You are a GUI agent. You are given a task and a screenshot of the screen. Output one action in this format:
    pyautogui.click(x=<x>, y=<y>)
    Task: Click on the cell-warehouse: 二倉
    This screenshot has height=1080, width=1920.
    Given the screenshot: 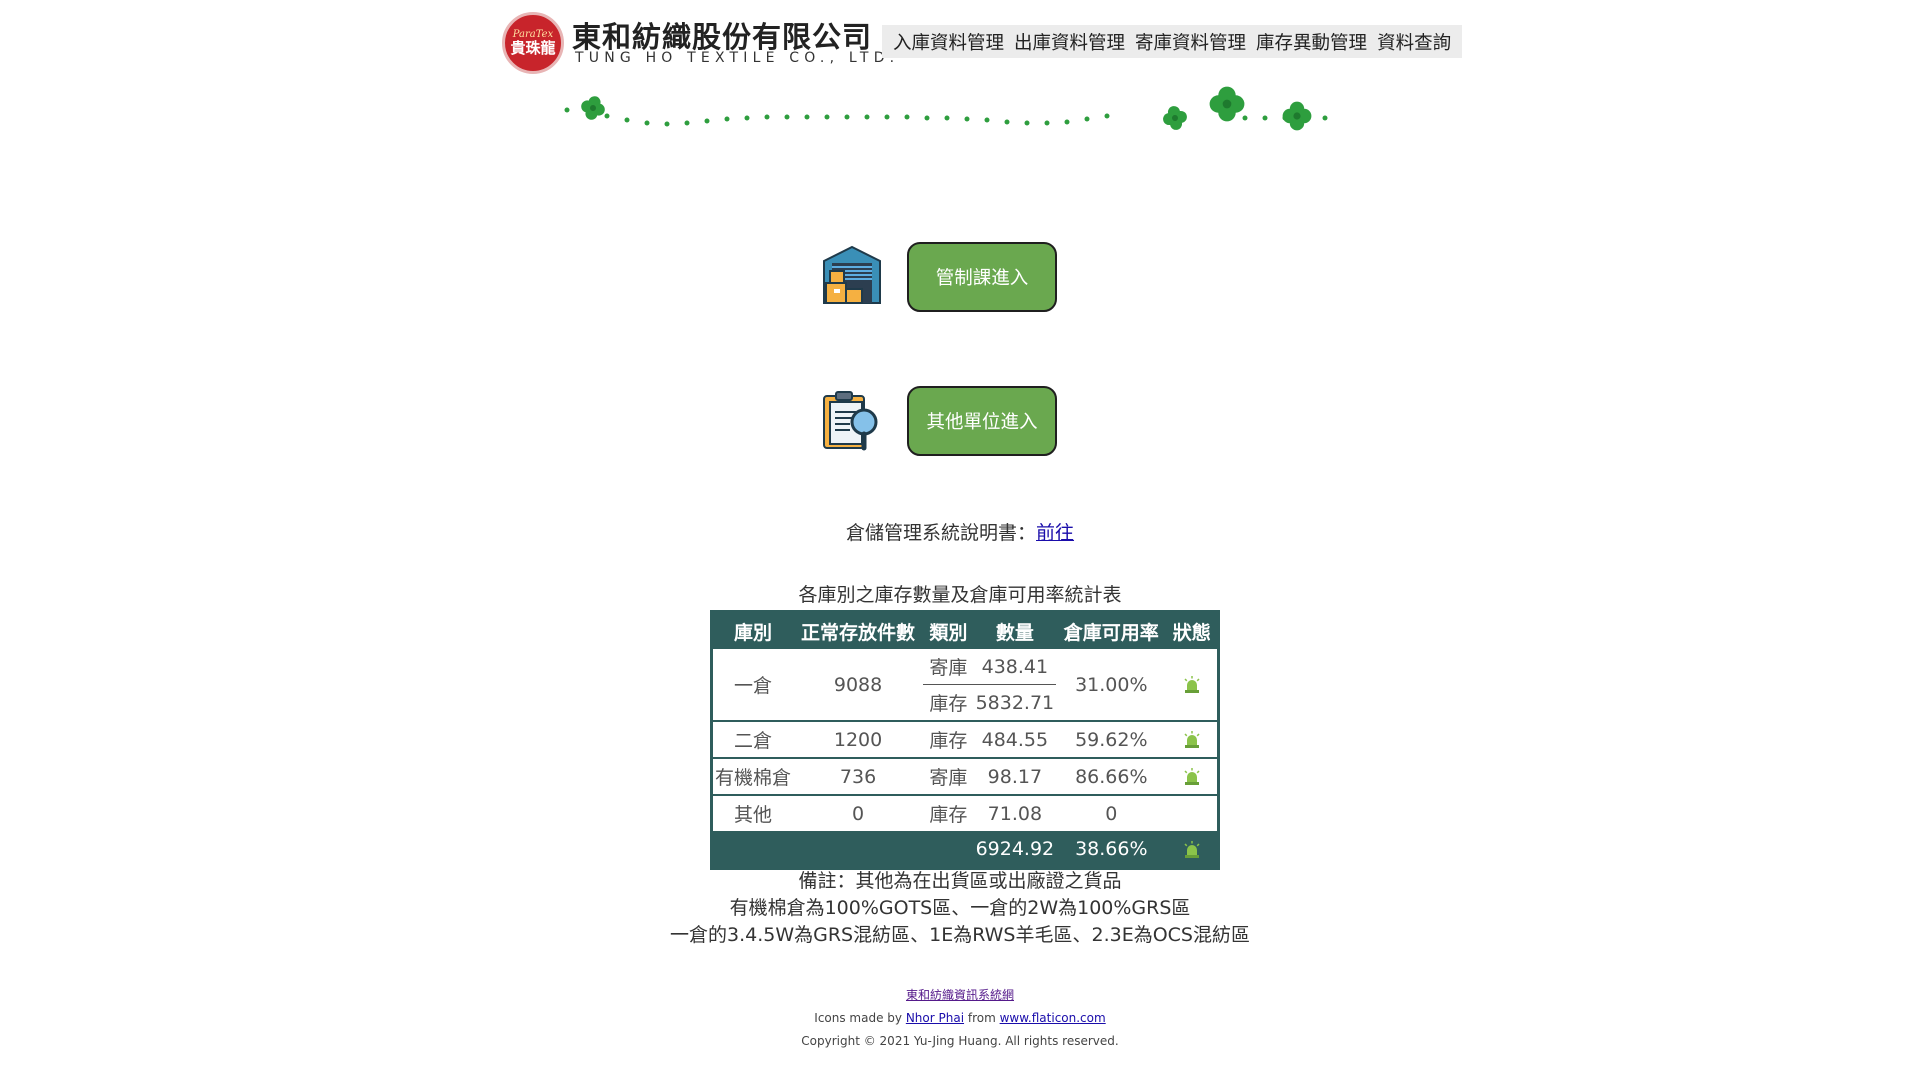 What is the action you would take?
    pyautogui.click(x=752, y=739)
    